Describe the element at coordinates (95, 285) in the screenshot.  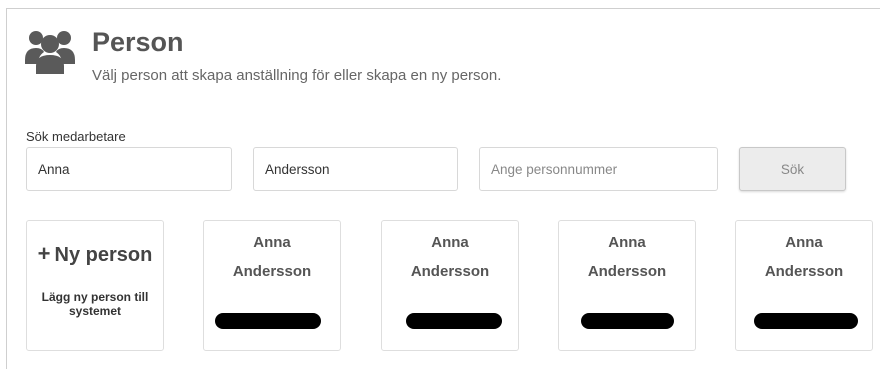
I see `new-person-card: + Ny person Lägg ny person till systemet` at that location.